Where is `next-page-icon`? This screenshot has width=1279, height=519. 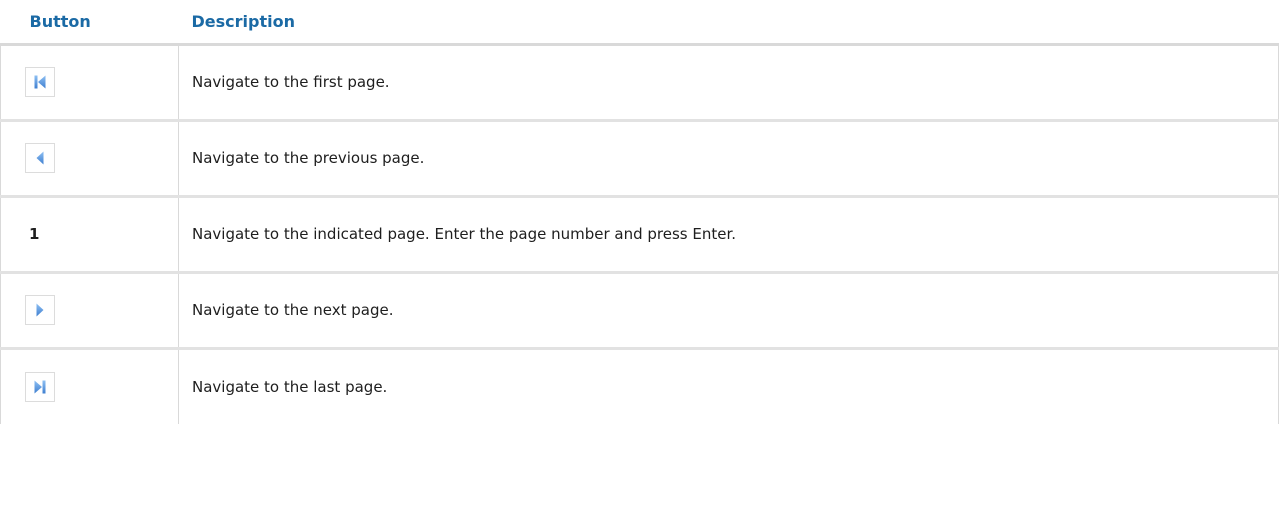 next-page-icon is located at coordinates (40, 310).